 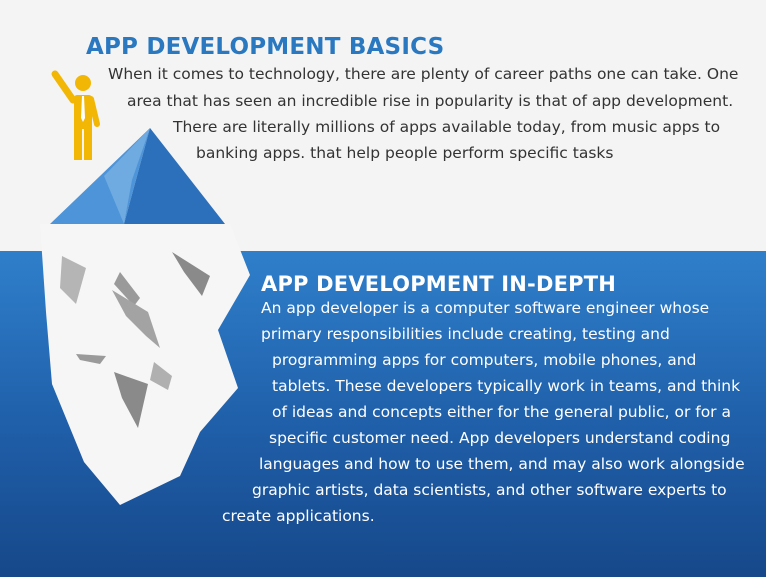 What do you see at coordinates (298, 516) in the screenshot?
I see `in-depth-paragraph-line: create applications.` at bounding box center [298, 516].